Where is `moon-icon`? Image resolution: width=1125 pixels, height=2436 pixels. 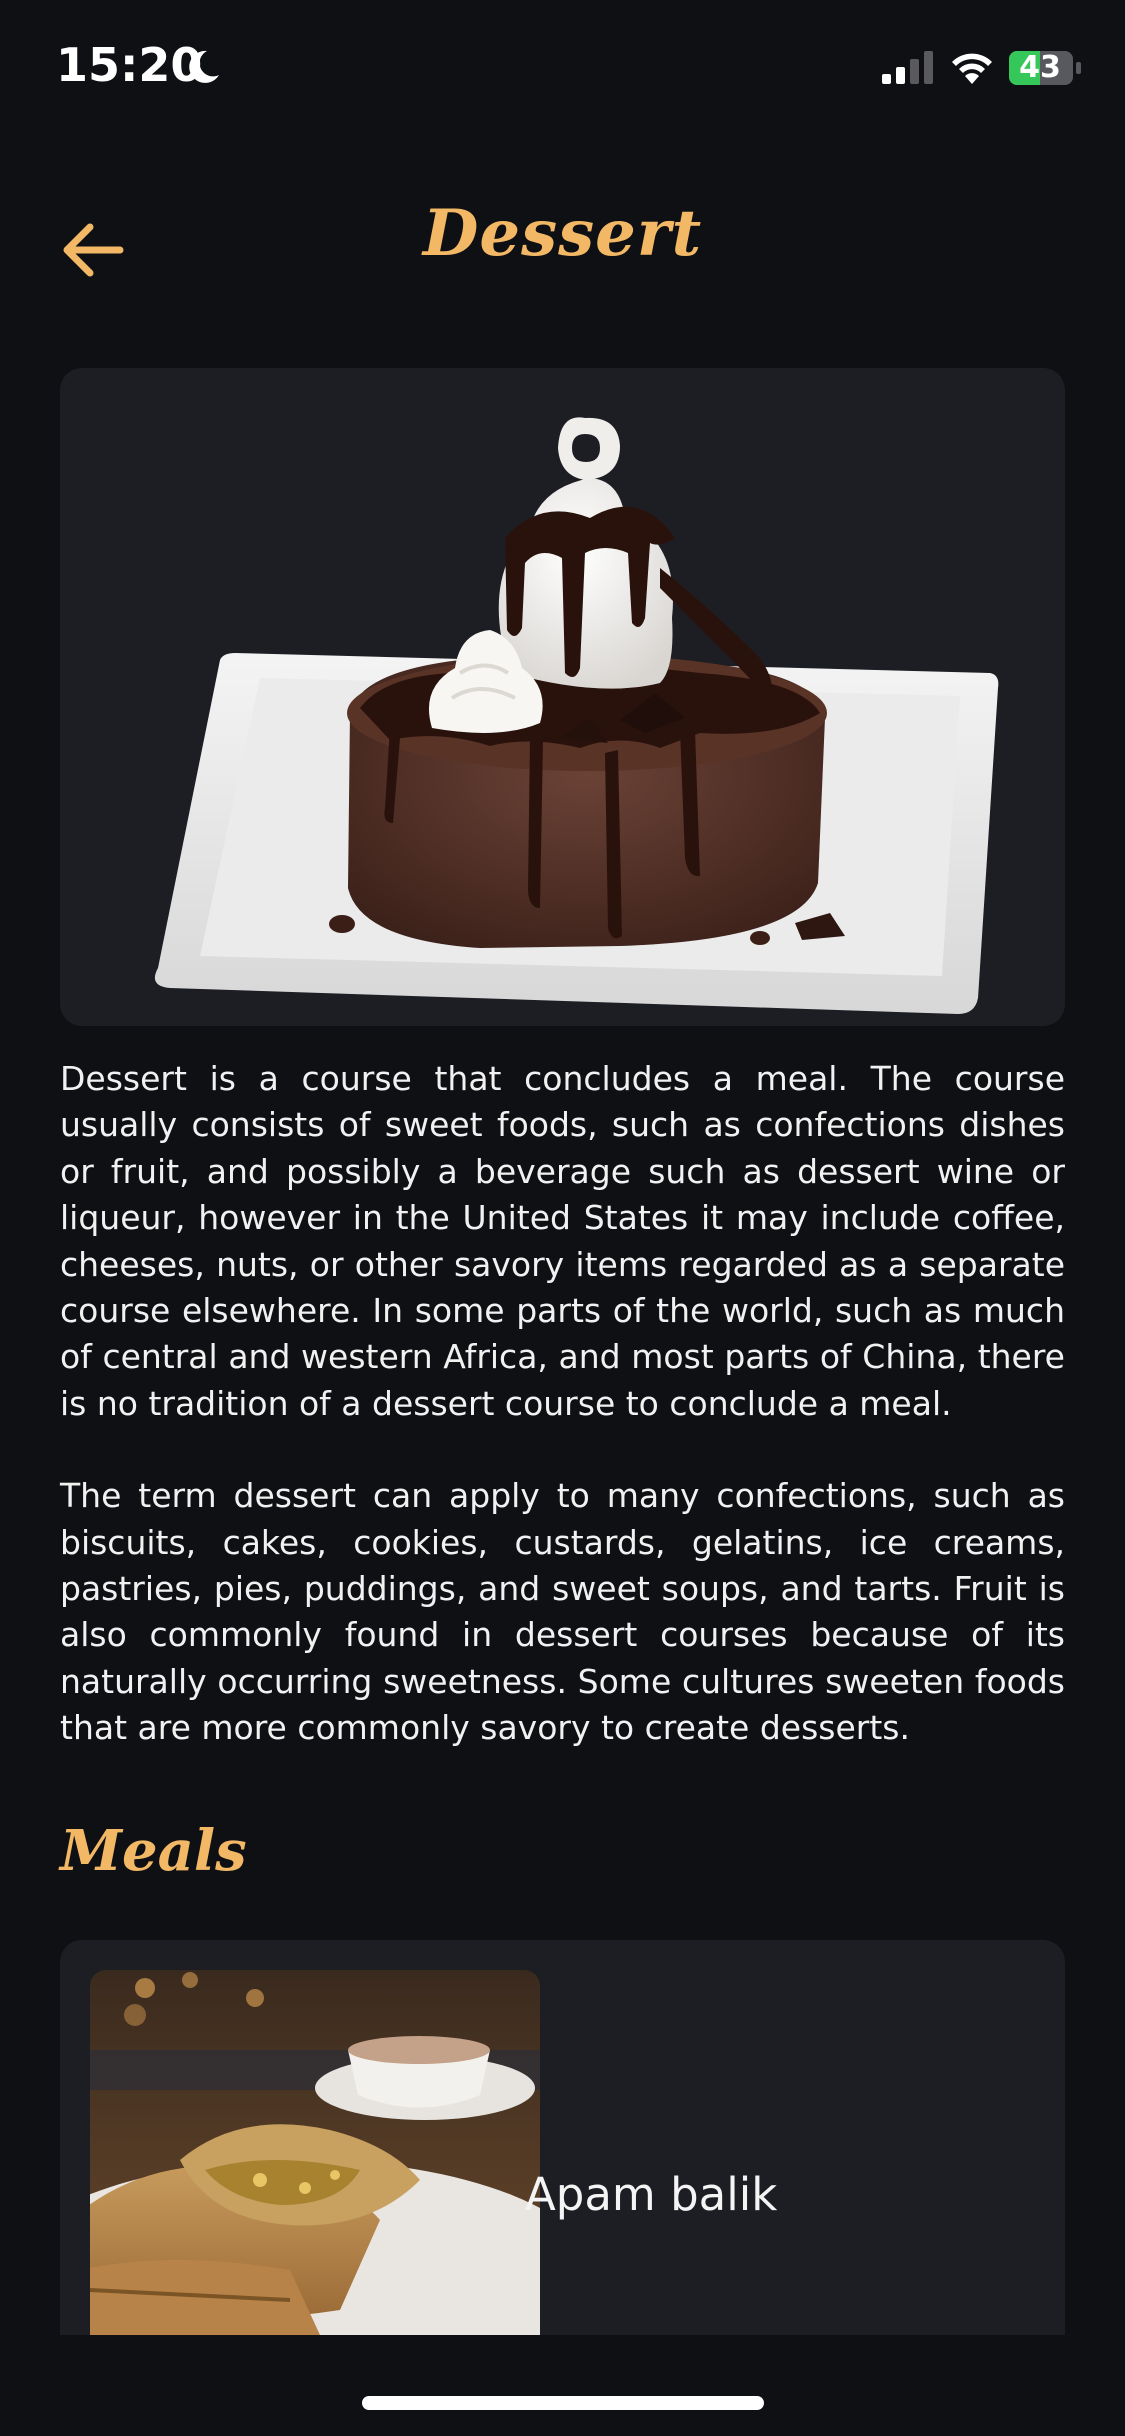
moon-icon is located at coordinates (204, 66).